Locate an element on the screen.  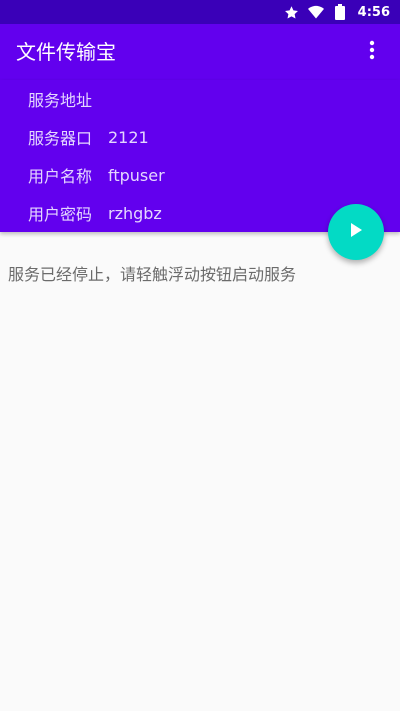
status-bar: 4:56 is located at coordinates (200, 12).